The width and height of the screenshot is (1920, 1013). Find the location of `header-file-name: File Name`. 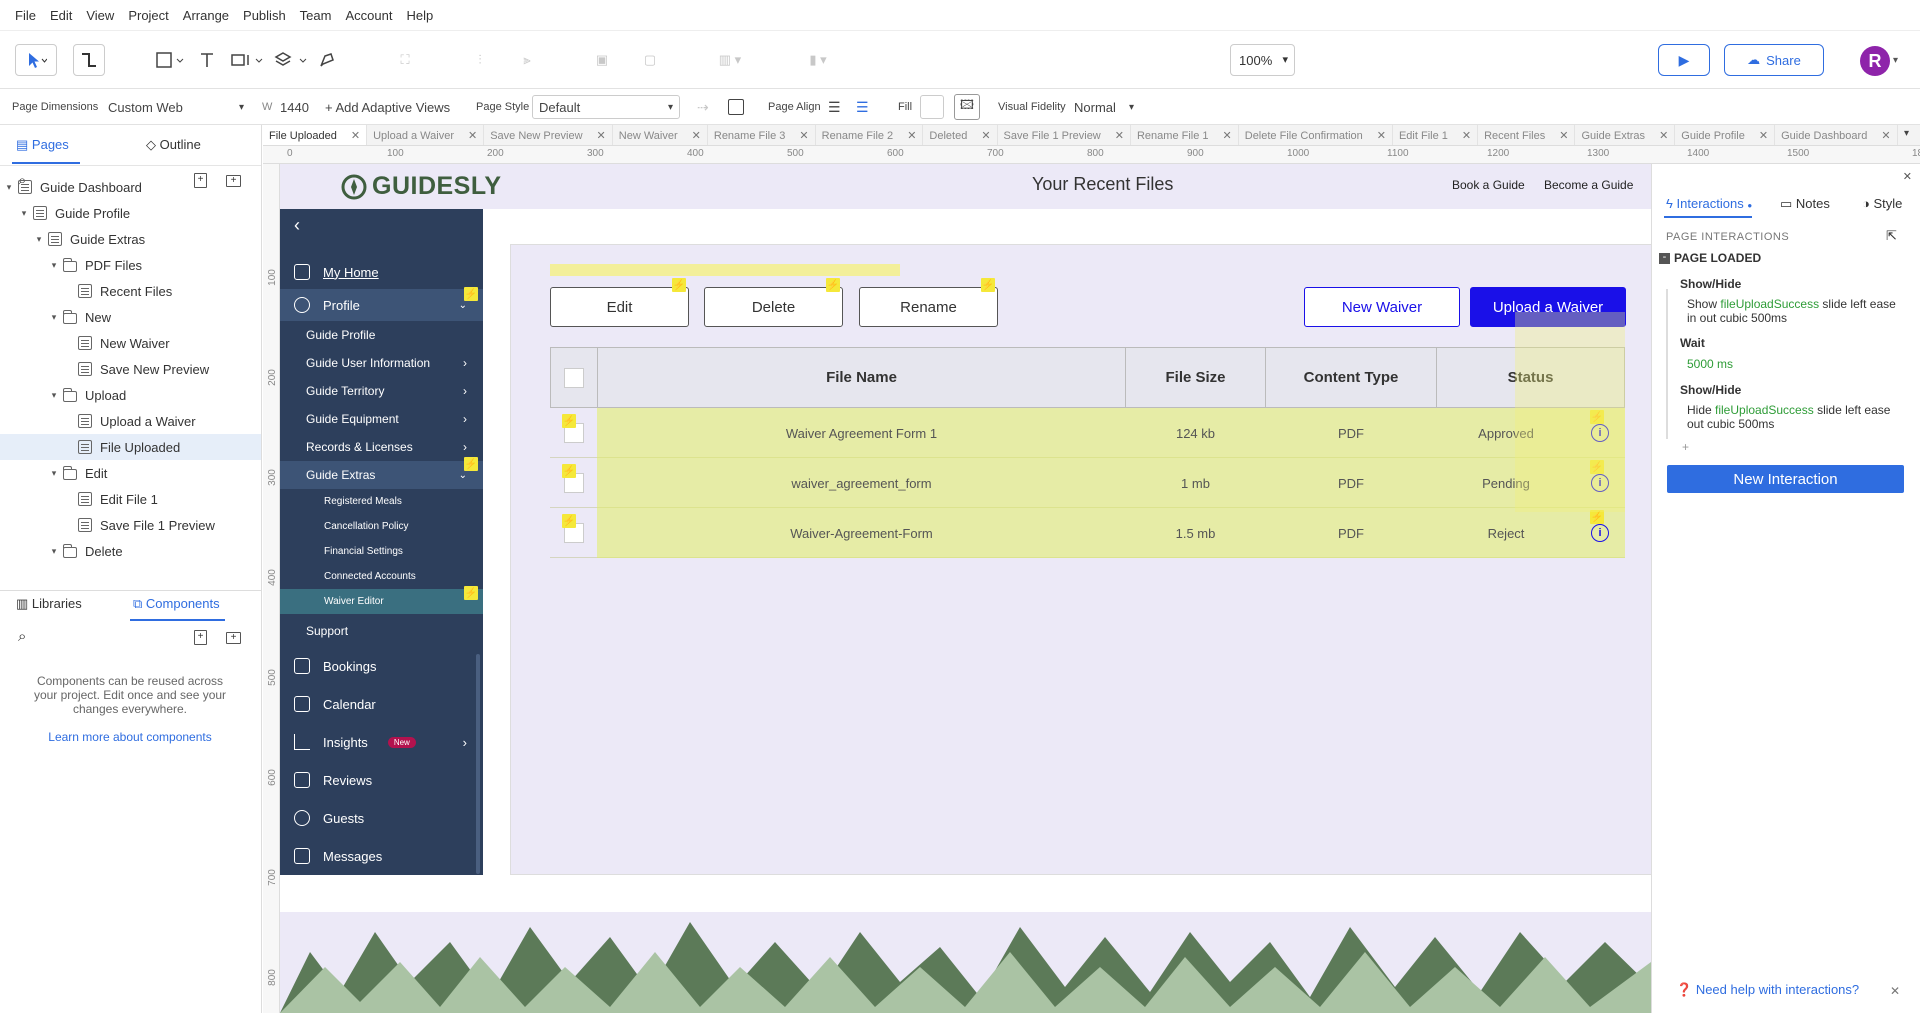

header-file-name: File Name is located at coordinates (861, 377).